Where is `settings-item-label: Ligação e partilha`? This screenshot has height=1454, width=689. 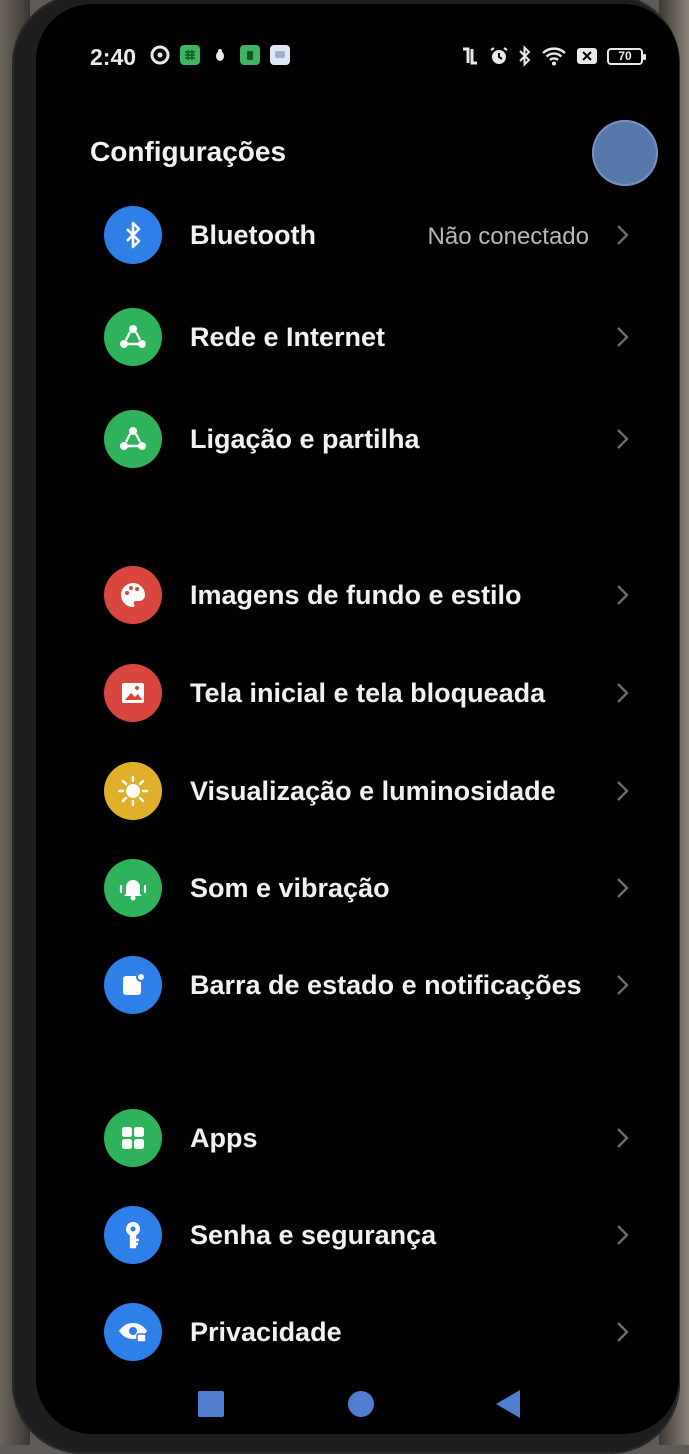
settings-item-label: Ligação e partilha is located at coordinates (305, 439).